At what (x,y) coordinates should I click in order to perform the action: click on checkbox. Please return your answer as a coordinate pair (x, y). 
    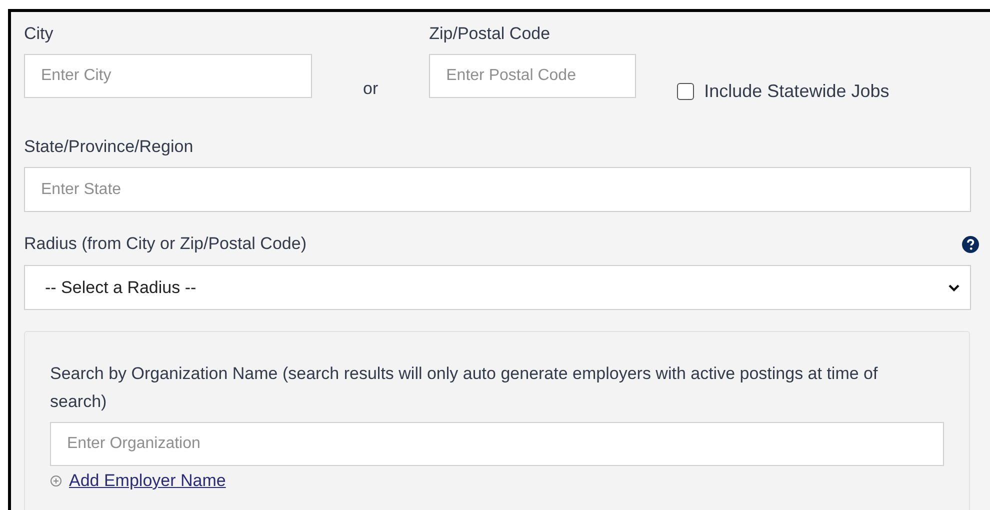
    Looking at the image, I should click on (685, 91).